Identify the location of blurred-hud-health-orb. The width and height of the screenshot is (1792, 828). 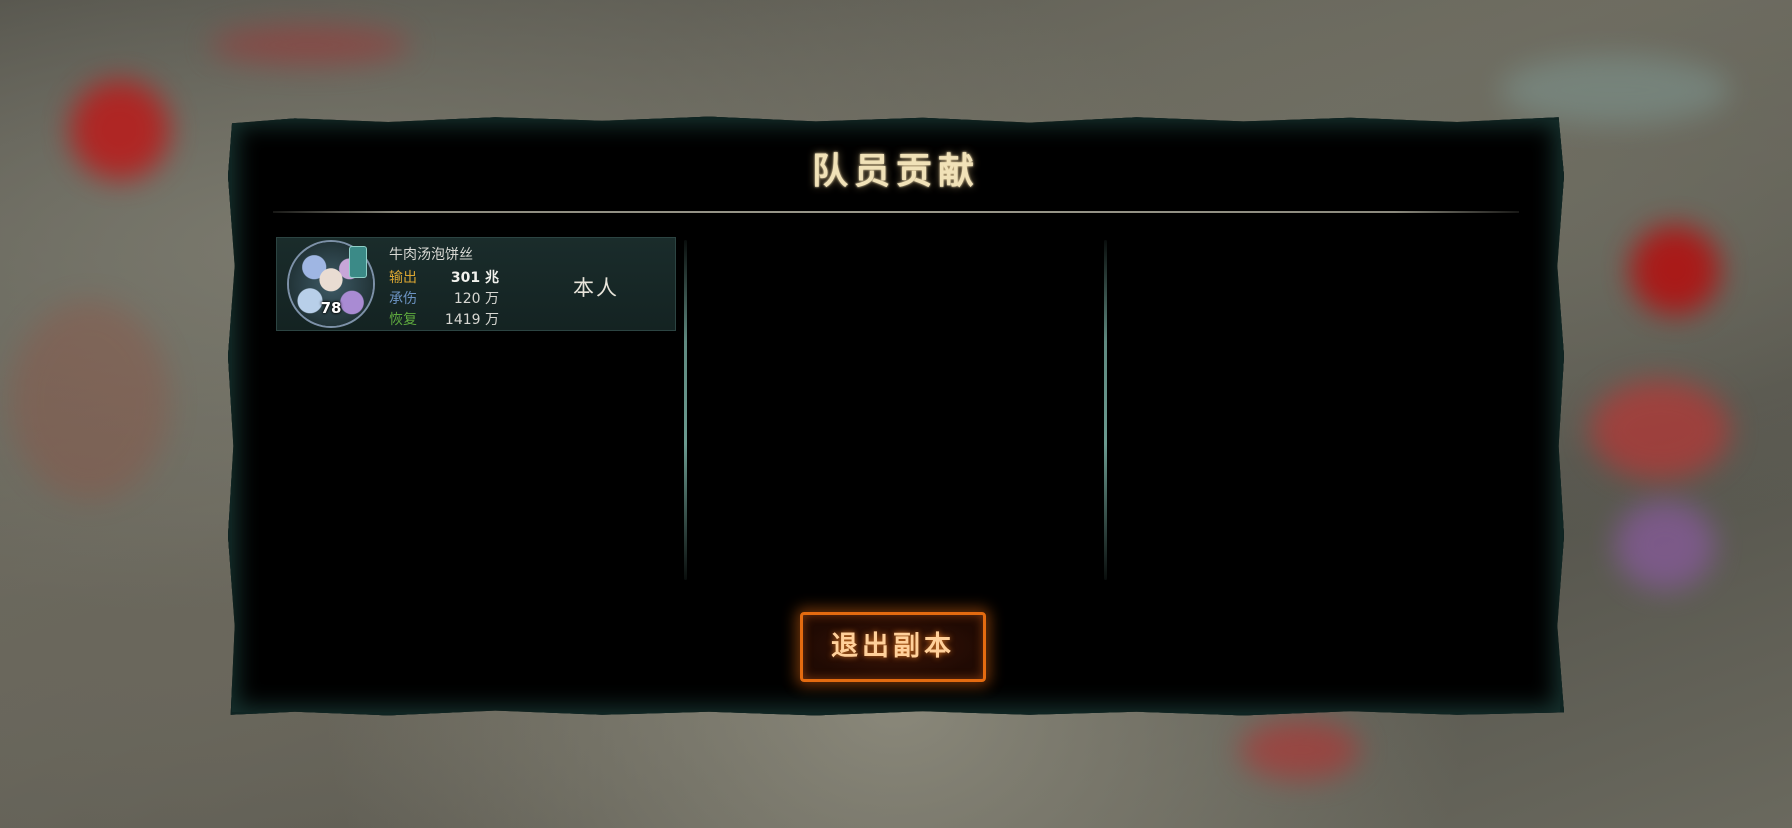
(120, 130).